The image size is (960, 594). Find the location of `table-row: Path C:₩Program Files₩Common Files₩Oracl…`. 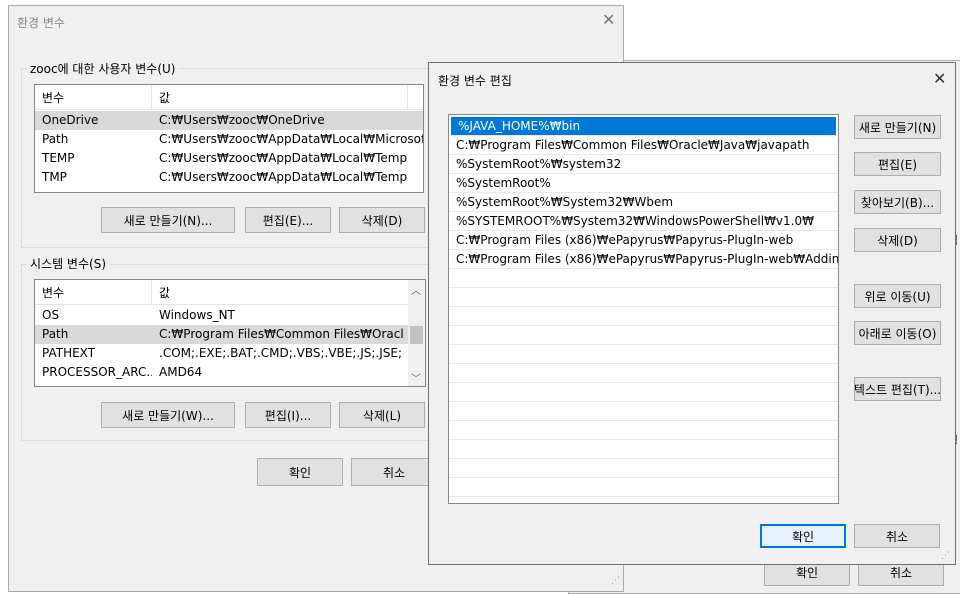

table-row: Path C:₩Program Files₩Common Files₩Oracl… is located at coordinates (221, 334).